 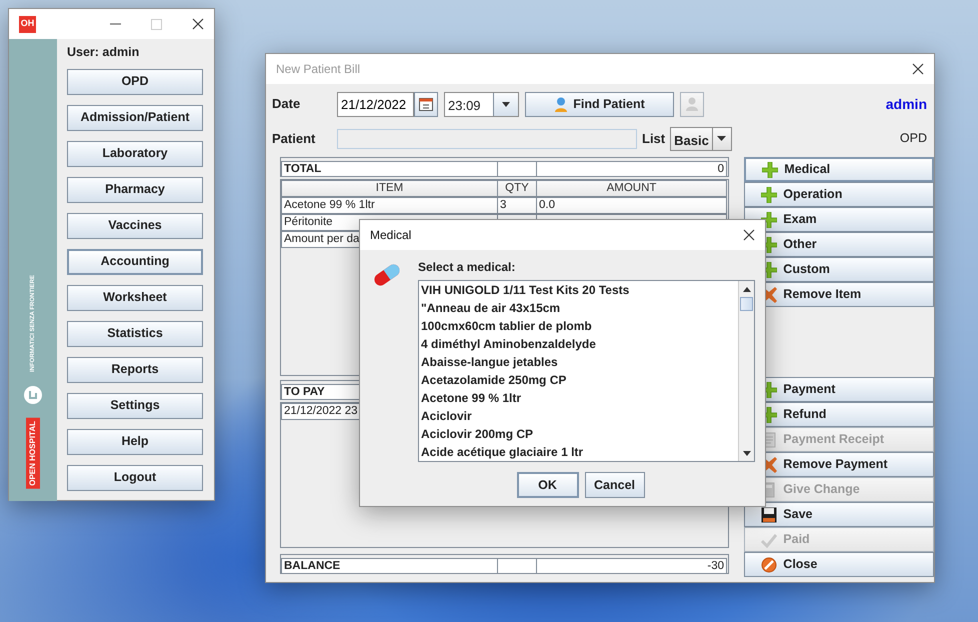 I want to click on scroll-up-arrow-icon, so click(x=746, y=289).